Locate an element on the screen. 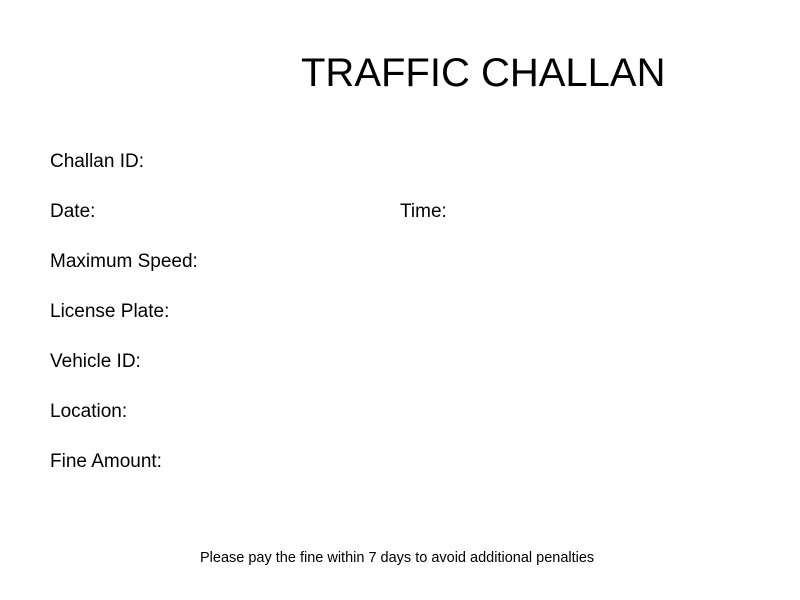 The height and width of the screenshot is (600, 800). fine-amount-label: Fine Amount: is located at coordinates (106, 461).